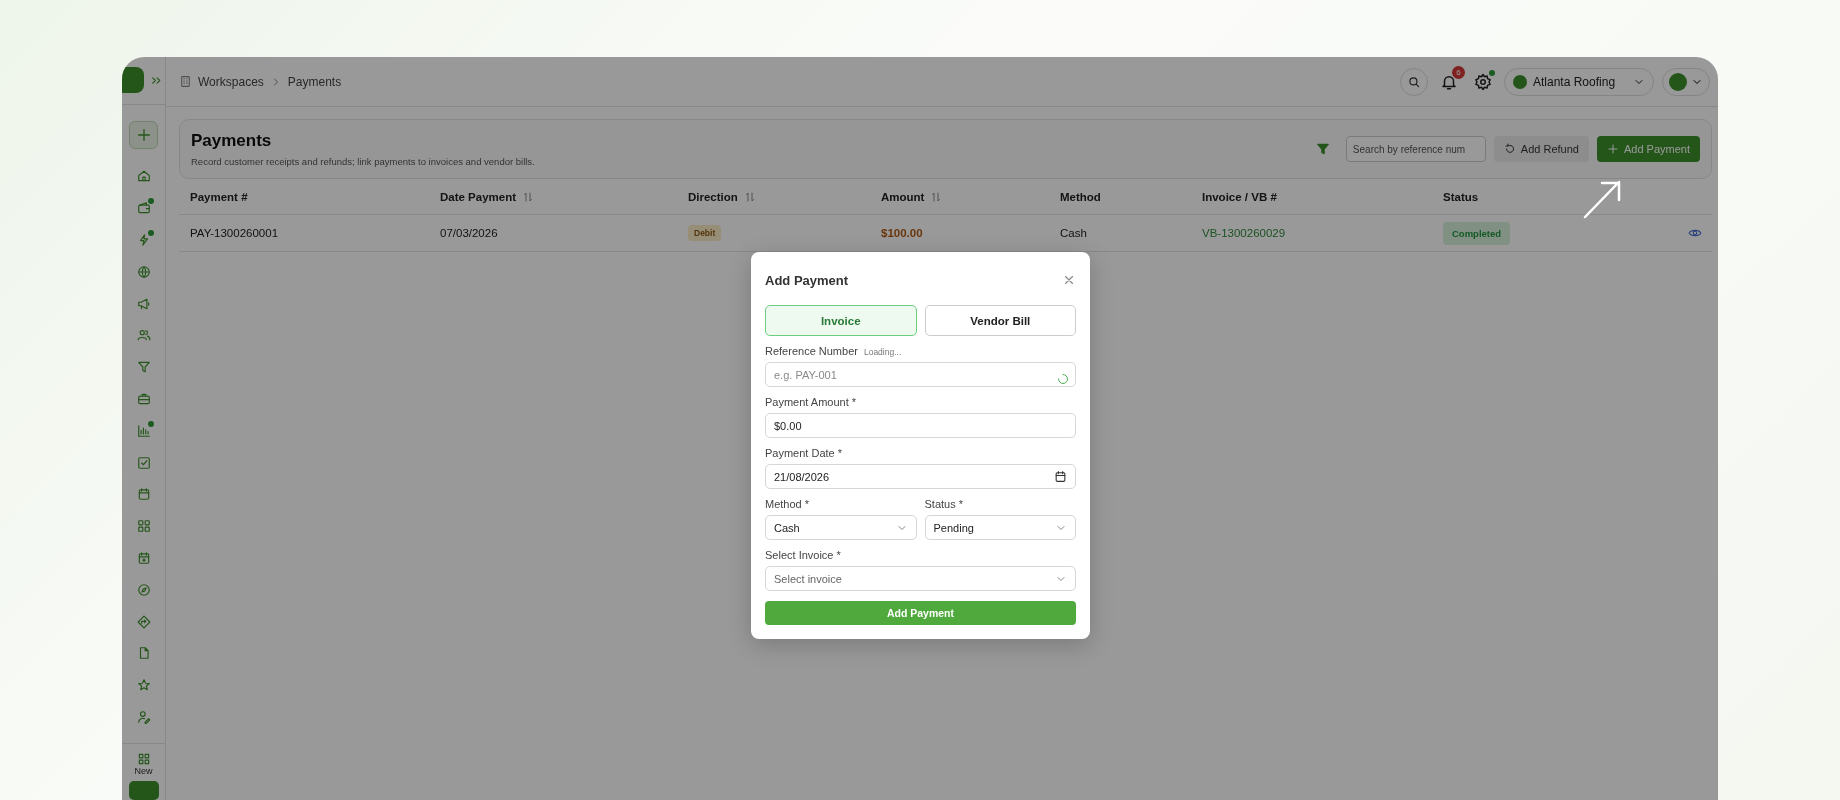 The image size is (1840, 800). What do you see at coordinates (478, 196) in the screenshot?
I see `column-header: Date Payment` at bounding box center [478, 196].